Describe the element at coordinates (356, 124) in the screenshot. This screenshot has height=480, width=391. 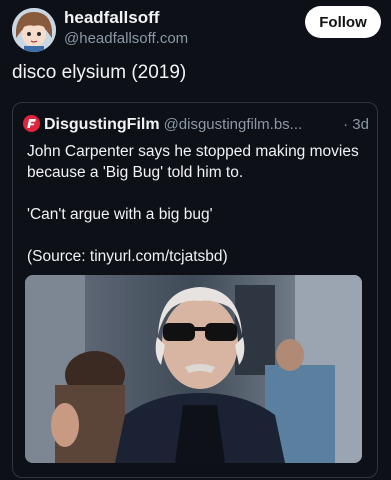
I see `quoted-timestamp: · 3d` at that location.